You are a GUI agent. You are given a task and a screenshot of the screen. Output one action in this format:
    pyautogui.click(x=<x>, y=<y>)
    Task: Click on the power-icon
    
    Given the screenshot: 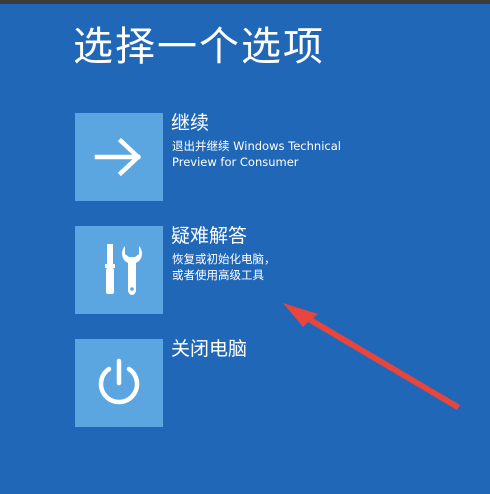 What is the action you would take?
    pyautogui.click(x=119, y=381)
    